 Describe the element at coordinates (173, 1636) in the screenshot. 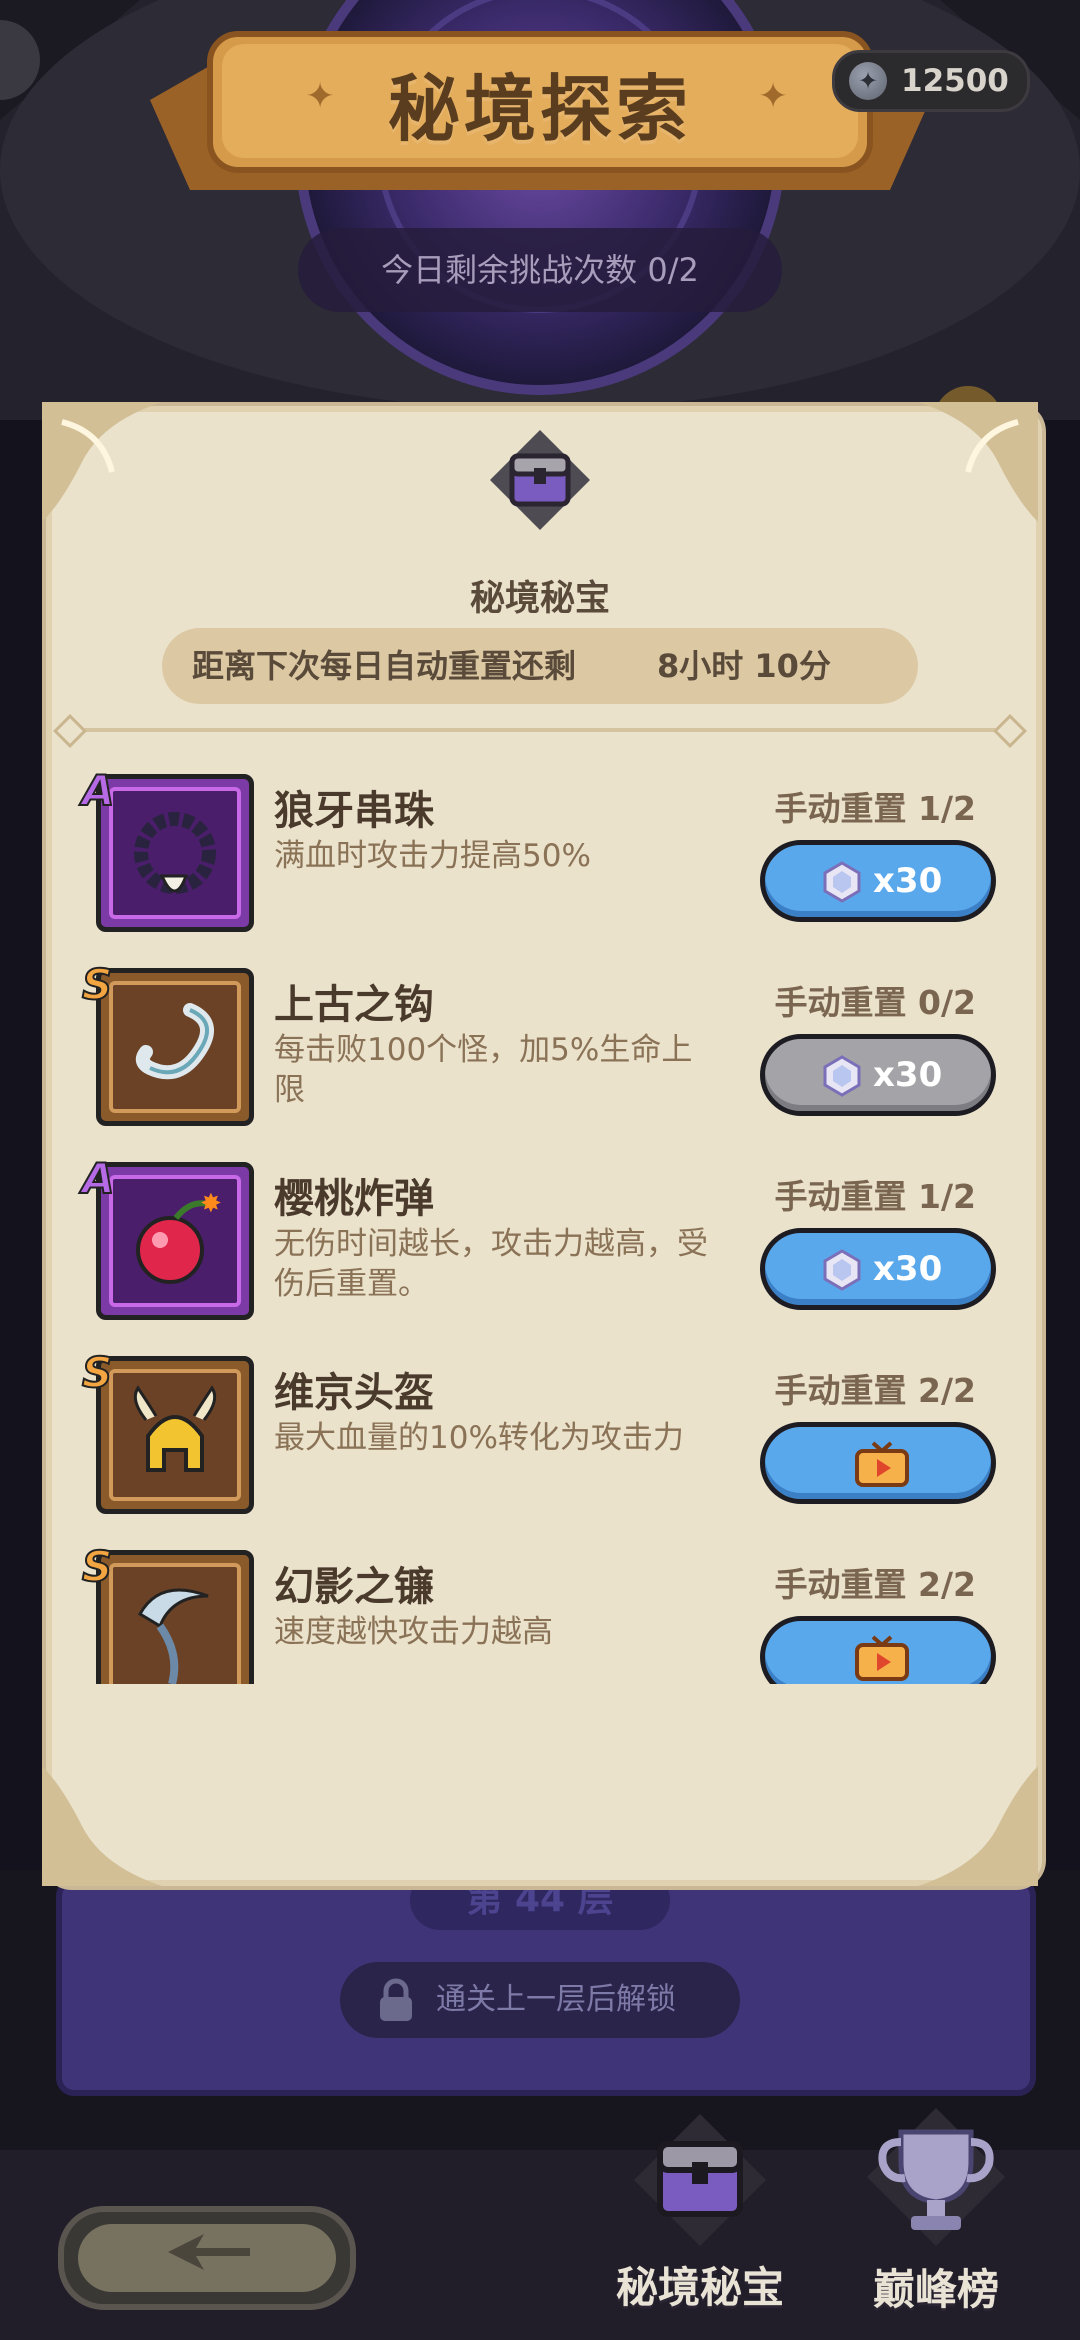

I see `phantom-sickle-icon` at that location.